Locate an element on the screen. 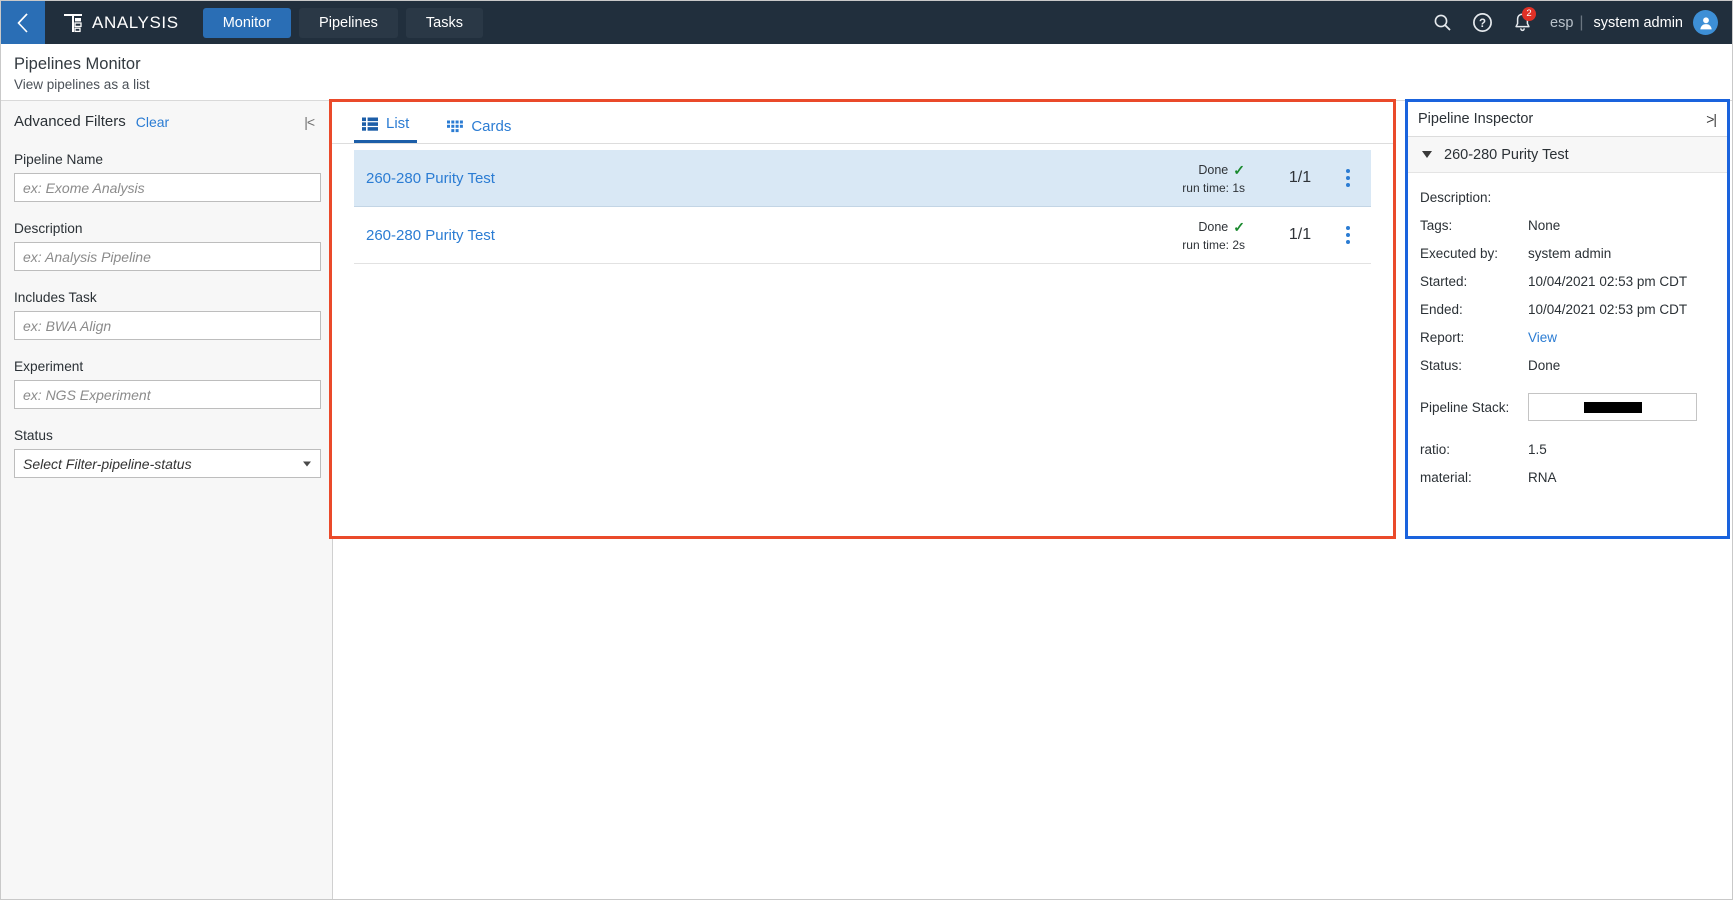 Image resolution: width=1733 pixels, height=900 pixels. pipeline-stack-field is located at coordinates (1612, 407).